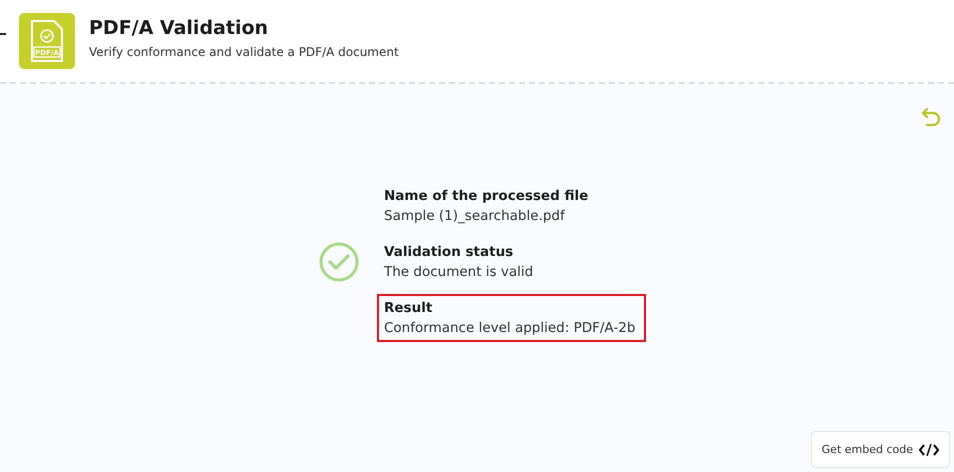  What do you see at coordinates (244, 52) in the screenshot?
I see `page-subtitle: Verify conformance and validate a PDF/A document` at bounding box center [244, 52].